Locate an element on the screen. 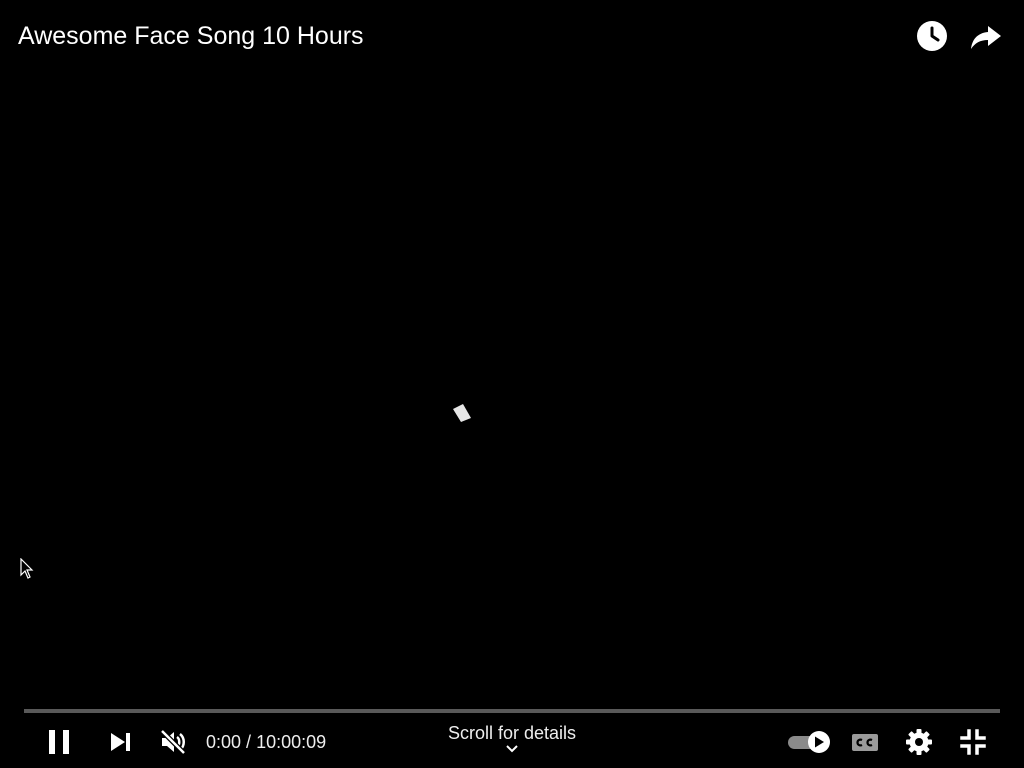 Image resolution: width=1024 pixels, height=768 pixels. clock-icon is located at coordinates (932, 36).